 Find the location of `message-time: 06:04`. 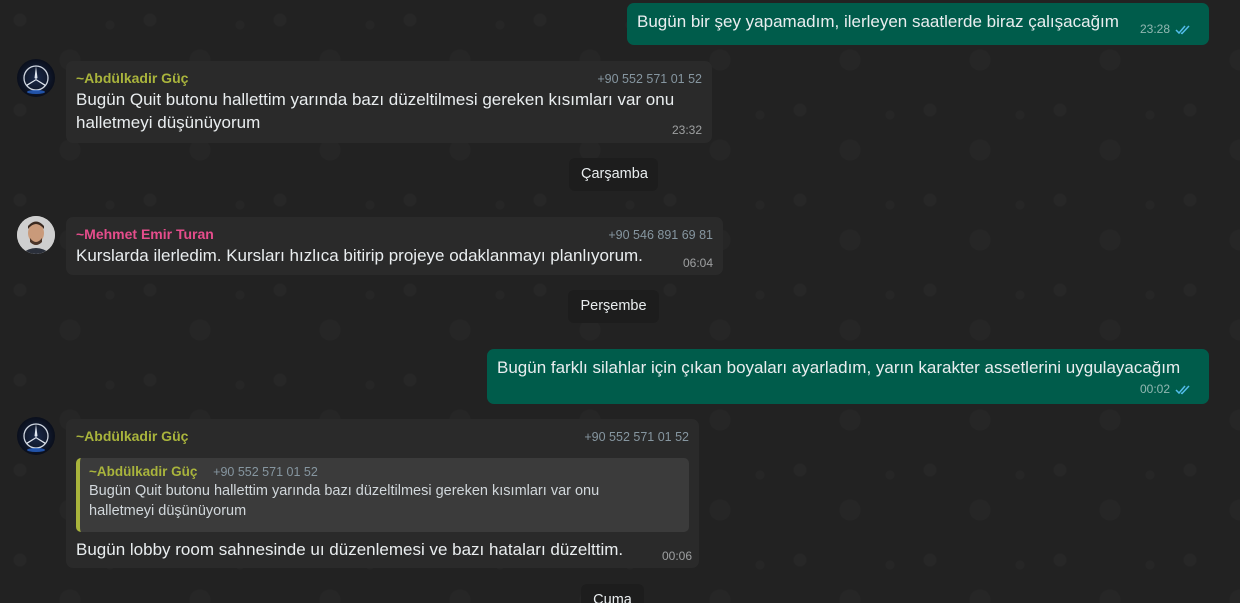

message-time: 06:04 is located at coordinates (697, 263).